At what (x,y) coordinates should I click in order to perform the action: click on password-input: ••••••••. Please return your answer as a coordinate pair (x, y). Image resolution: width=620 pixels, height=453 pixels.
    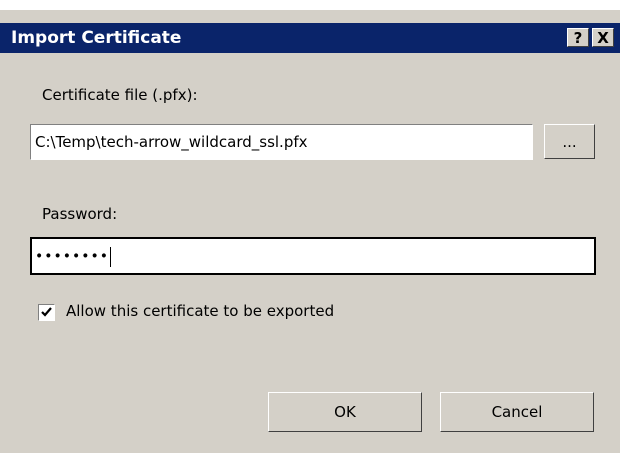
    Looking at the image, I should click on (313, 256).